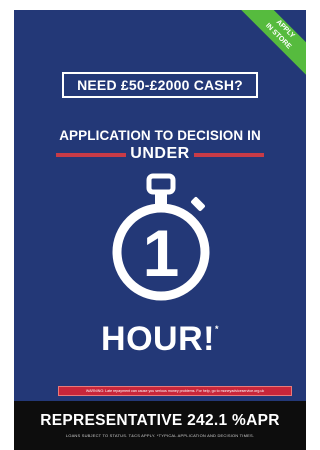  What do you see at coordinates (198, 204) in the screenshot?
I see `stopwatch-button` at bounding box center [198, 204].